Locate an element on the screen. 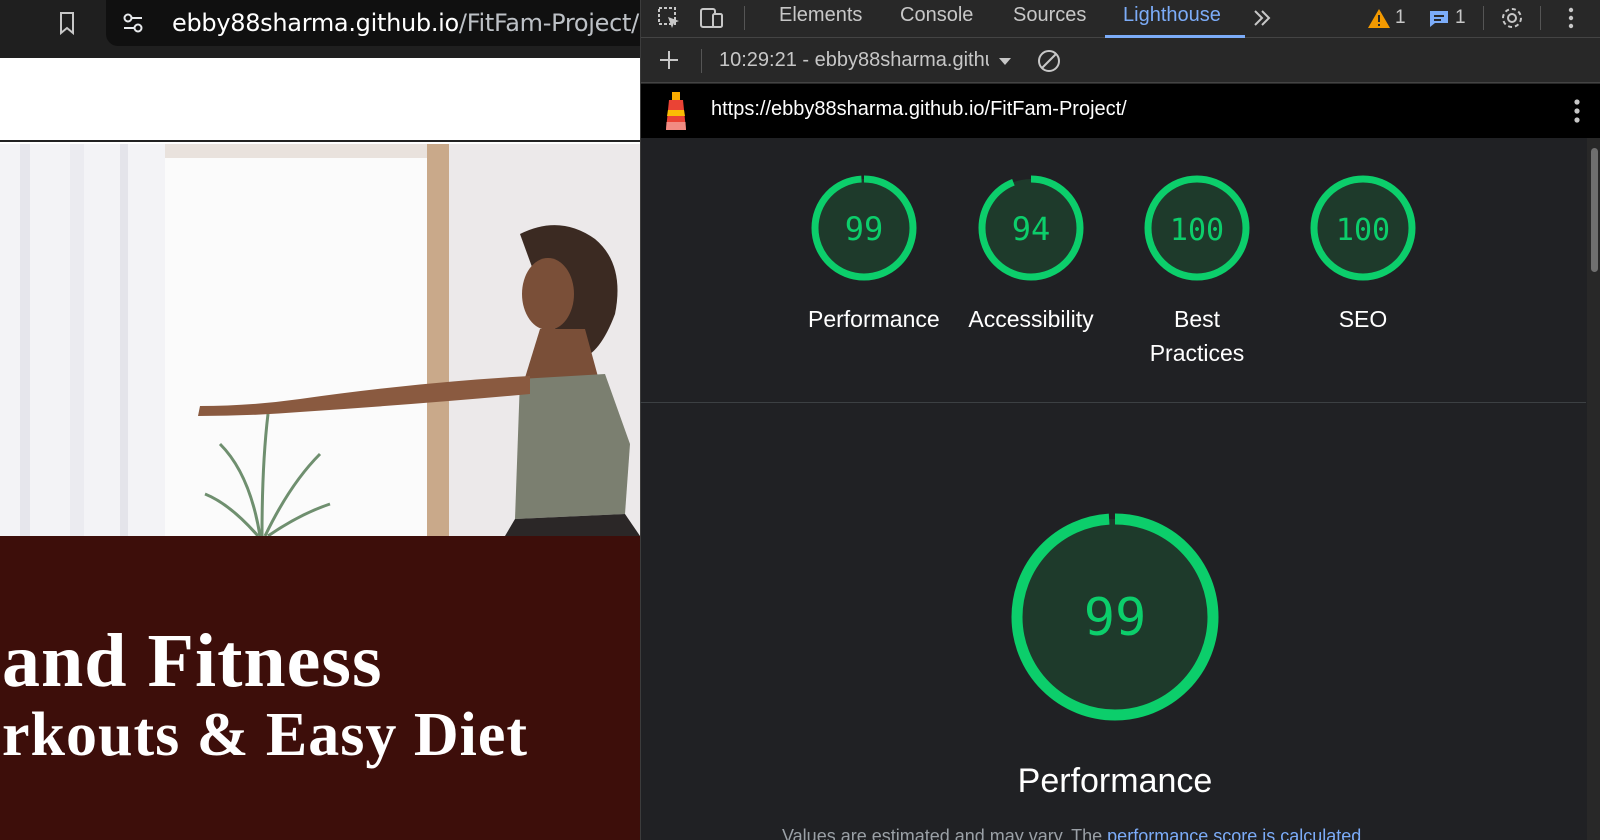 The image size is (1600, 840). clear-all-icon is located at coordinates (1049, 61).